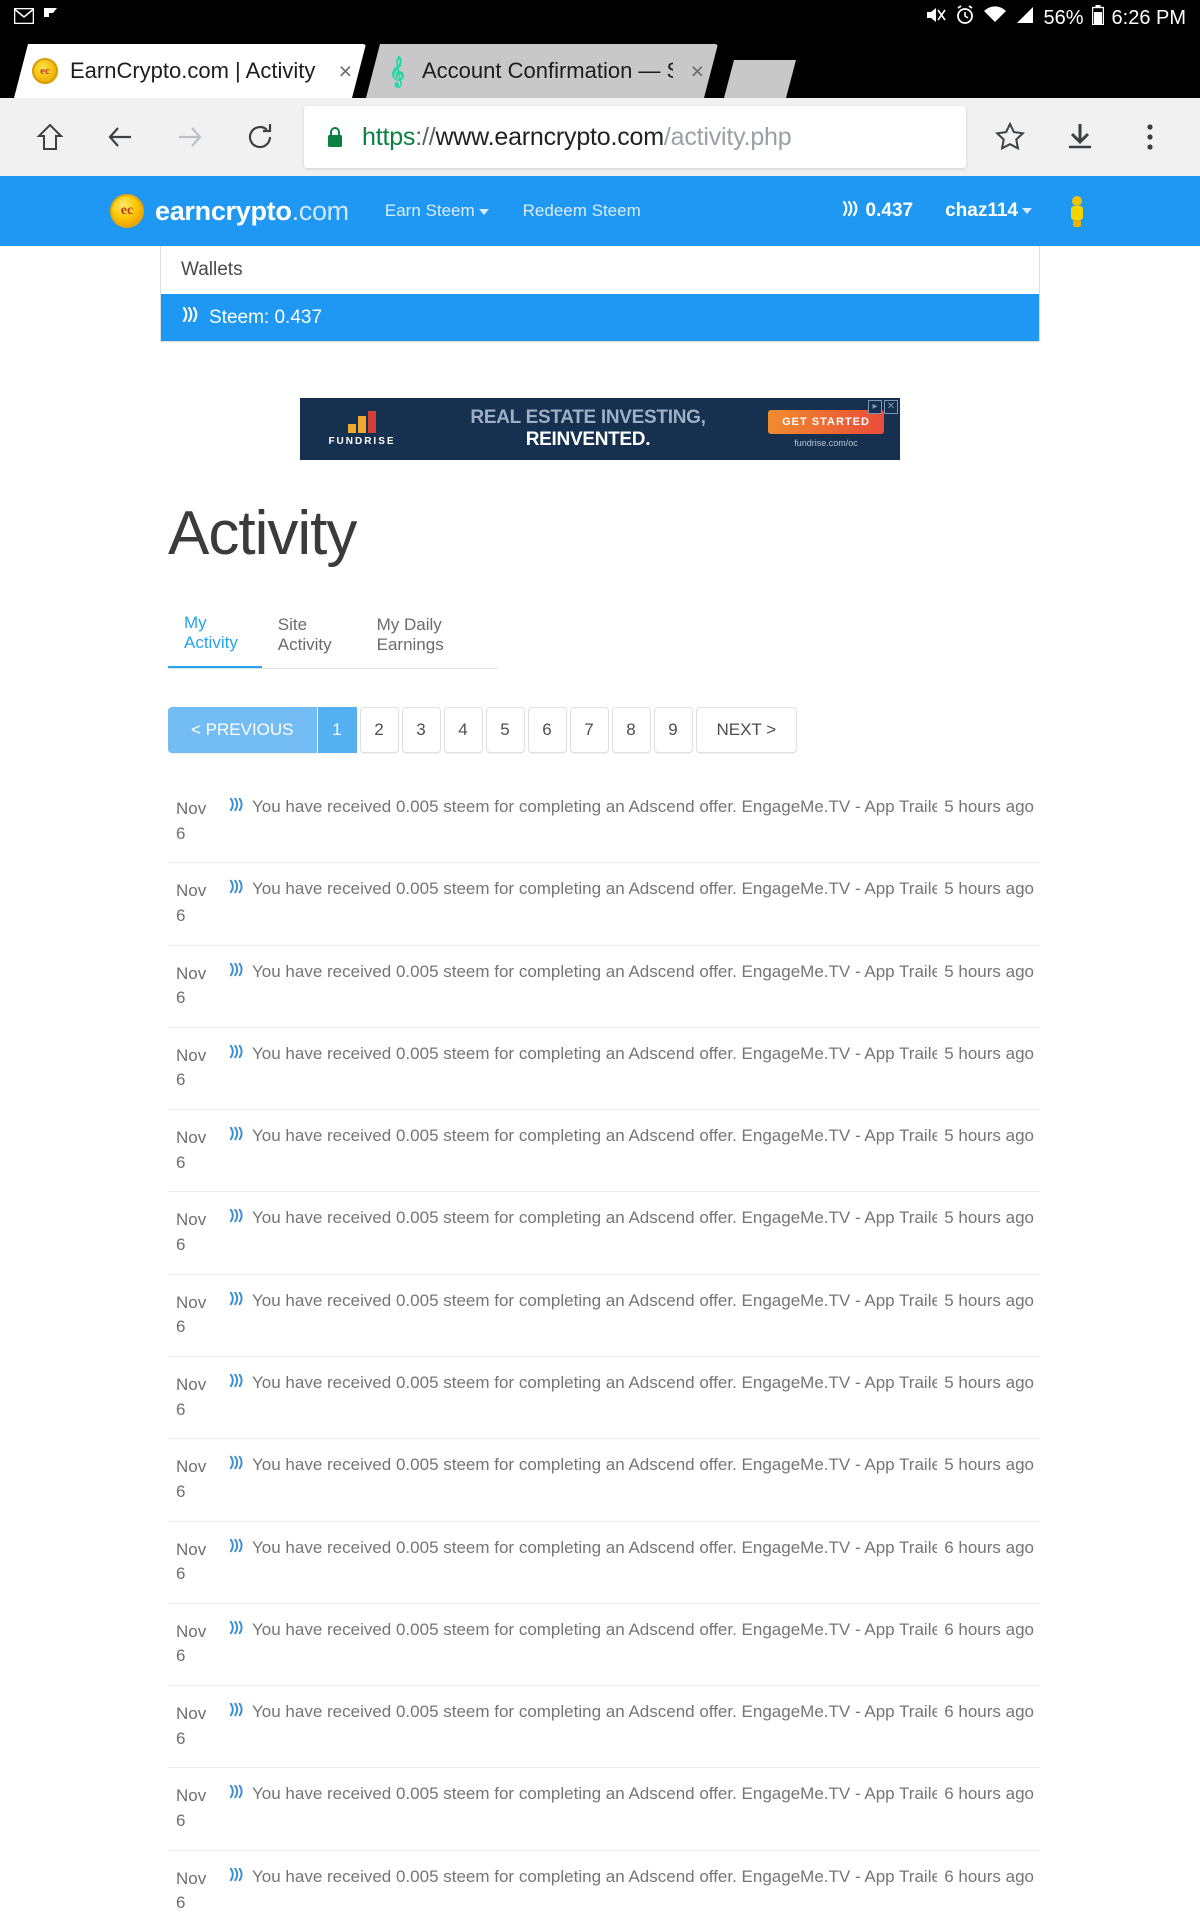 This screenshot has height=1920, width=1200. I want to click on nav-item-earn-steem: Earn Steem, so click(437, 211).